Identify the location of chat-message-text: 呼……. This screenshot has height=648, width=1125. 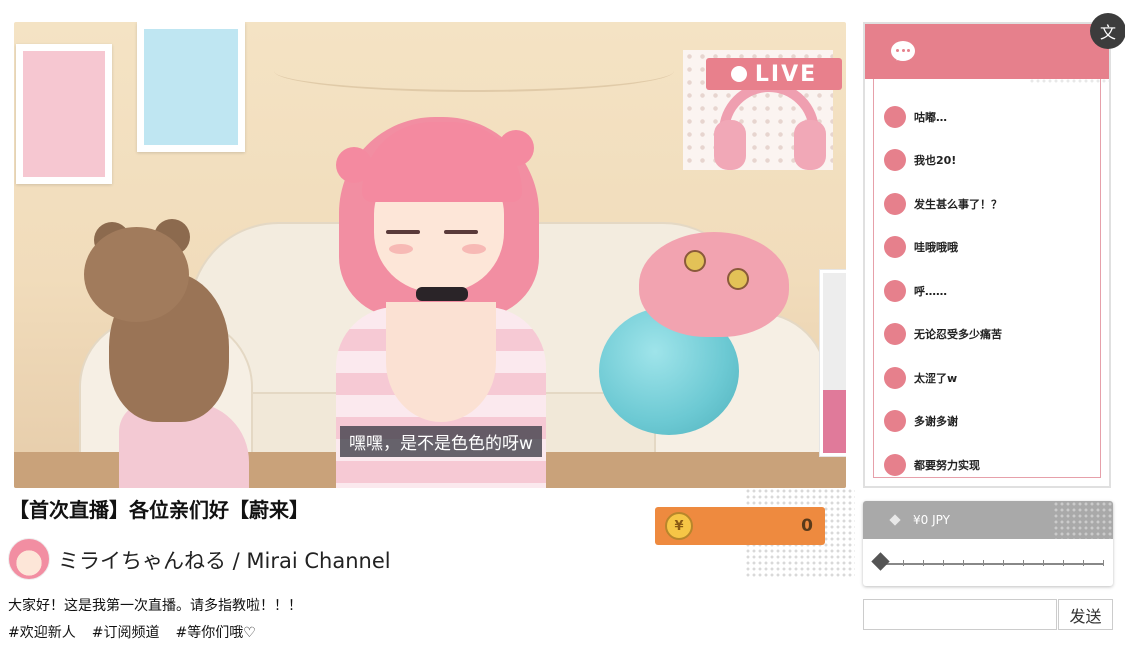
(930, 291).